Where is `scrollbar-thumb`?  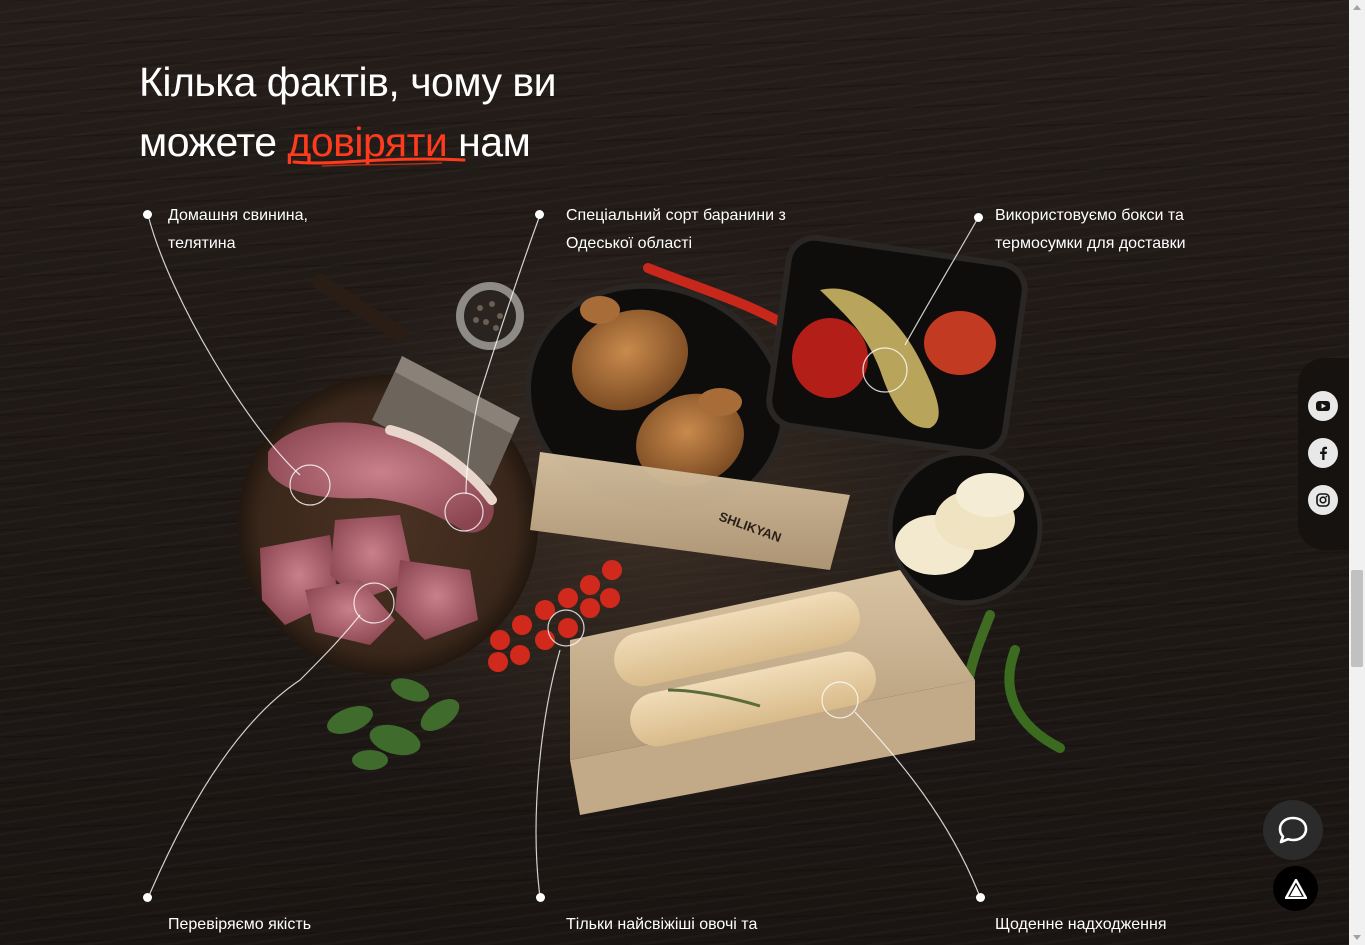 scrollbar-thumb is located at coordinates (1357, 618).